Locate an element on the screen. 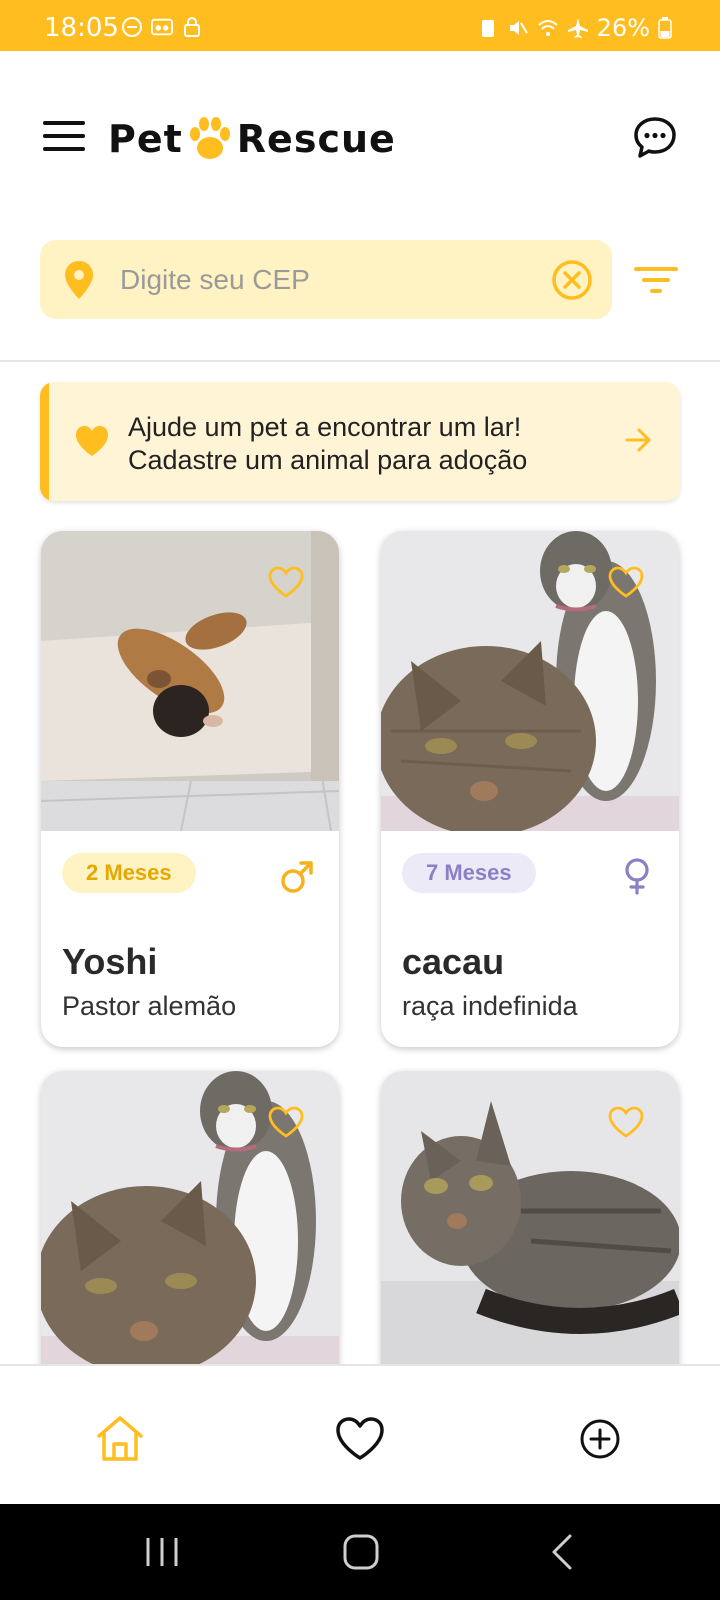 The image size is (720, 1600). pet-age-badge: 2 Meses is located at coordinates (129, 873).